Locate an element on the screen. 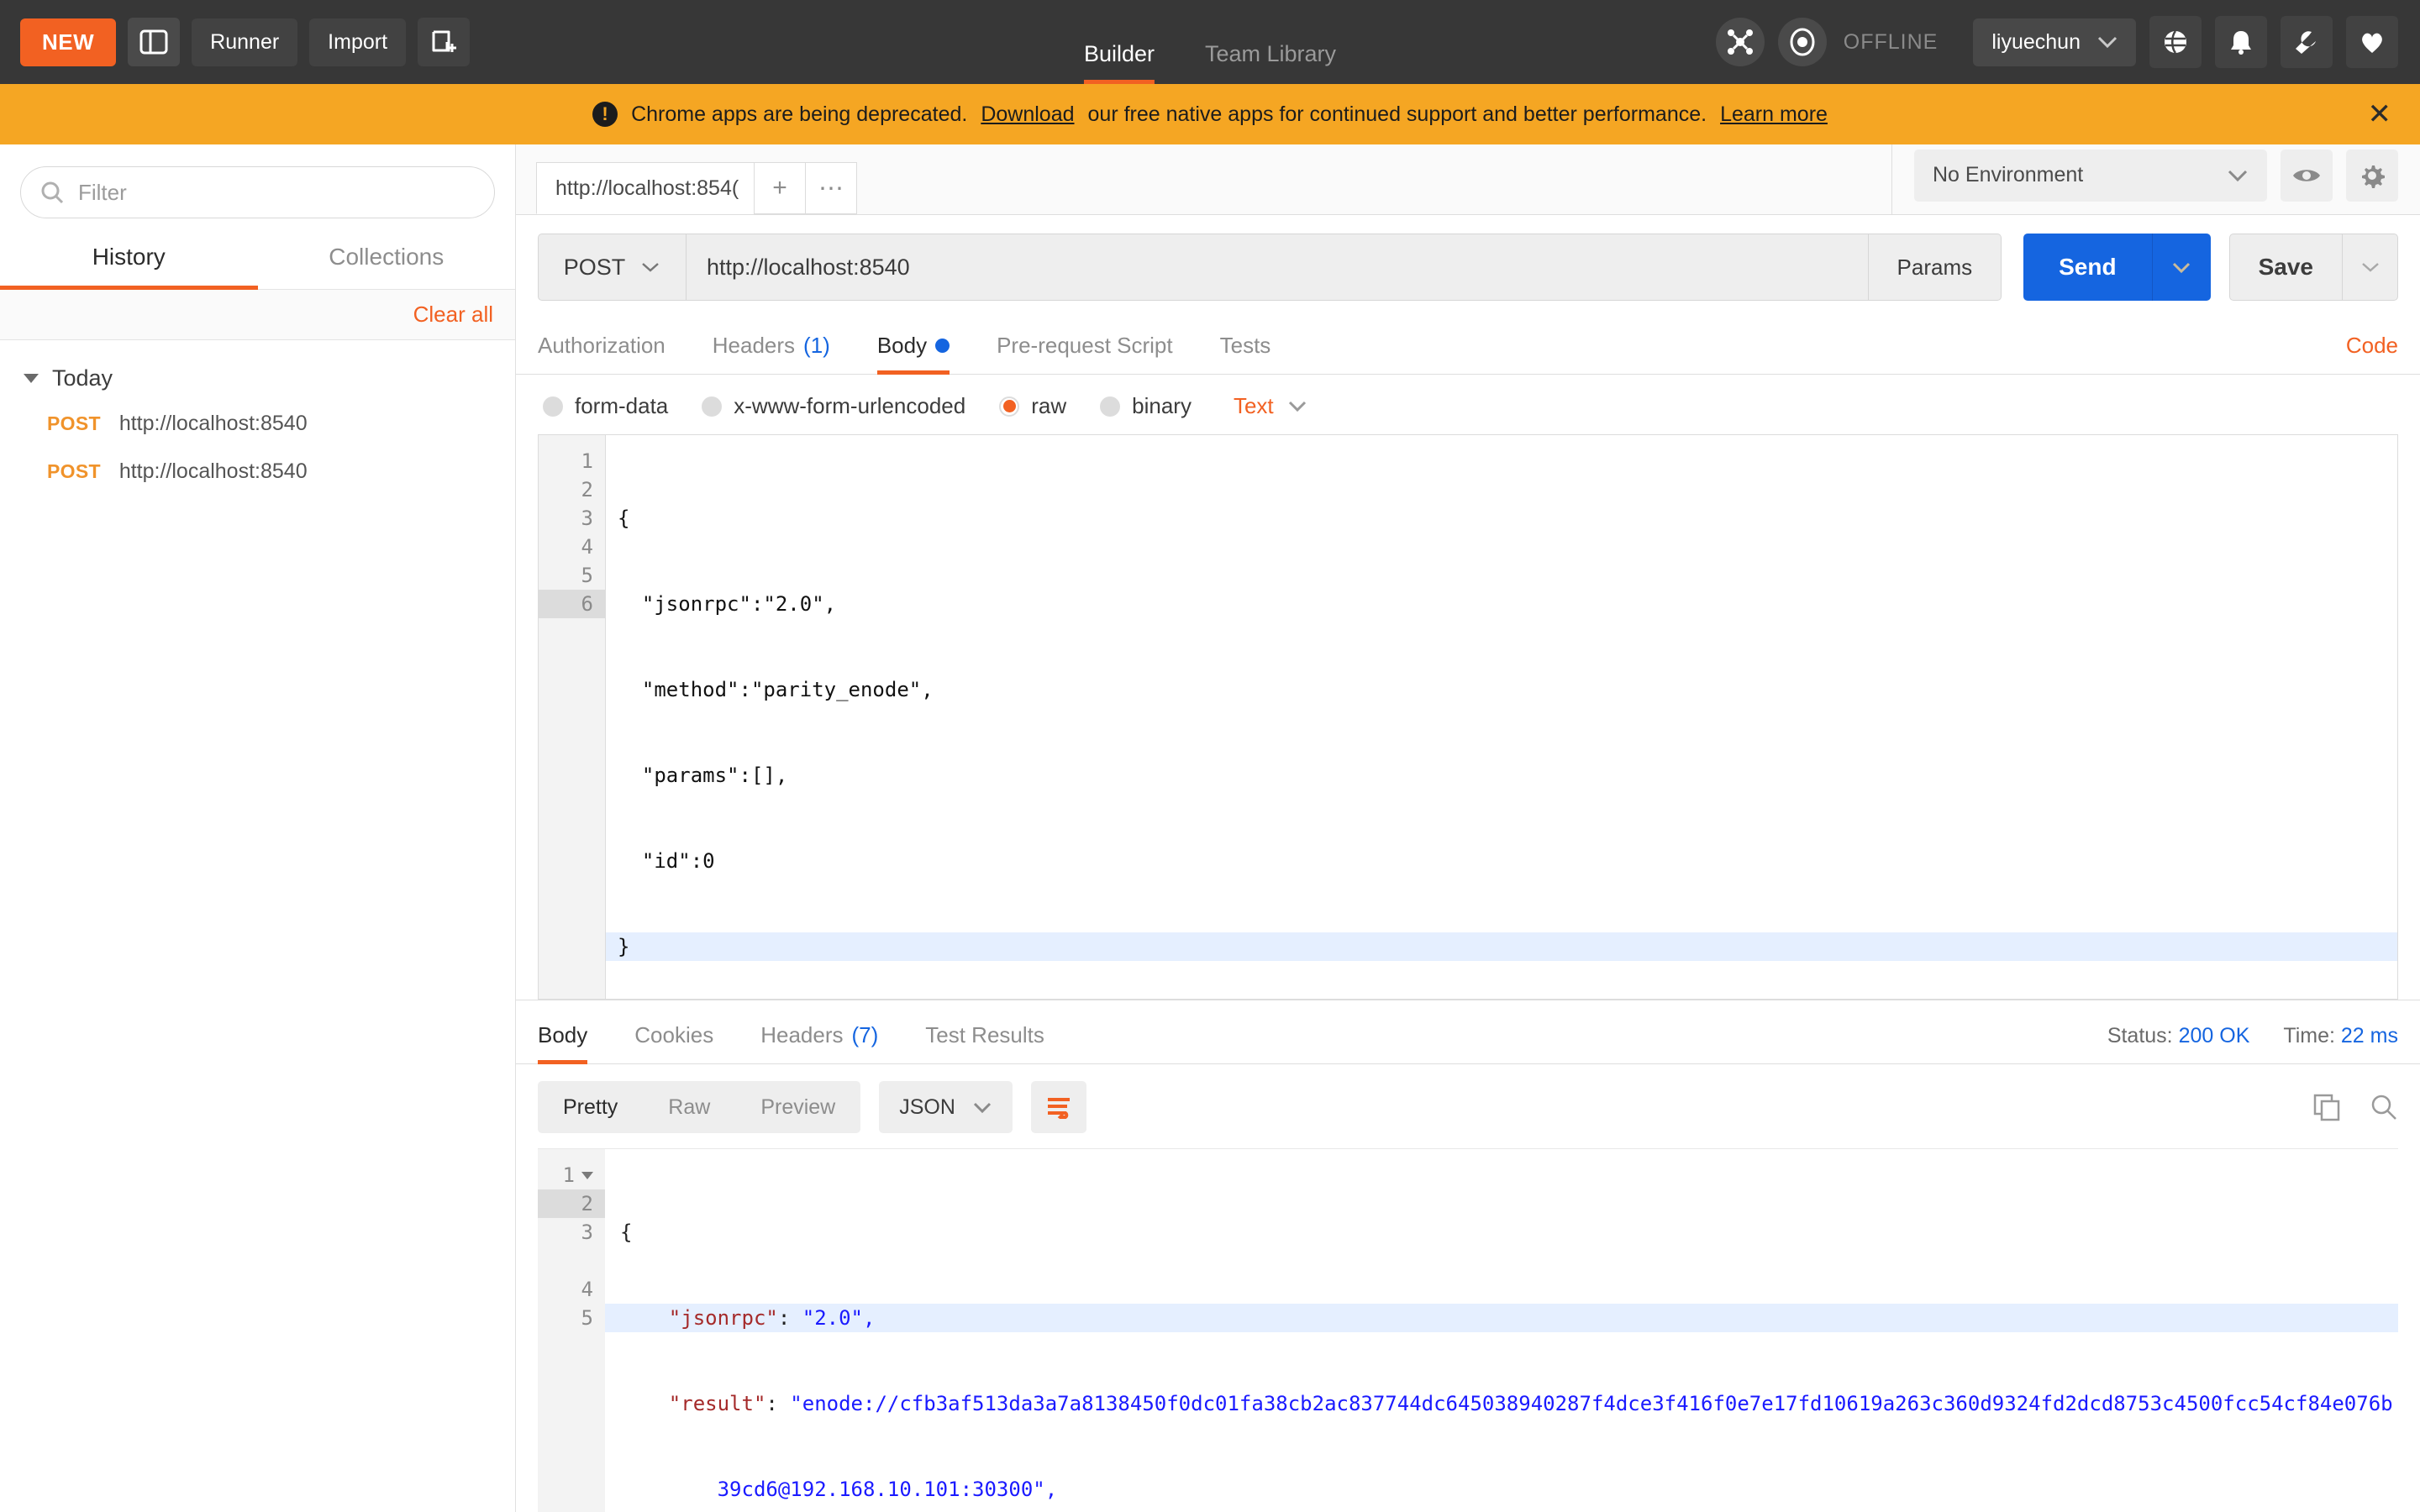  add-tab-button: + is located at coordinates (780, 188).